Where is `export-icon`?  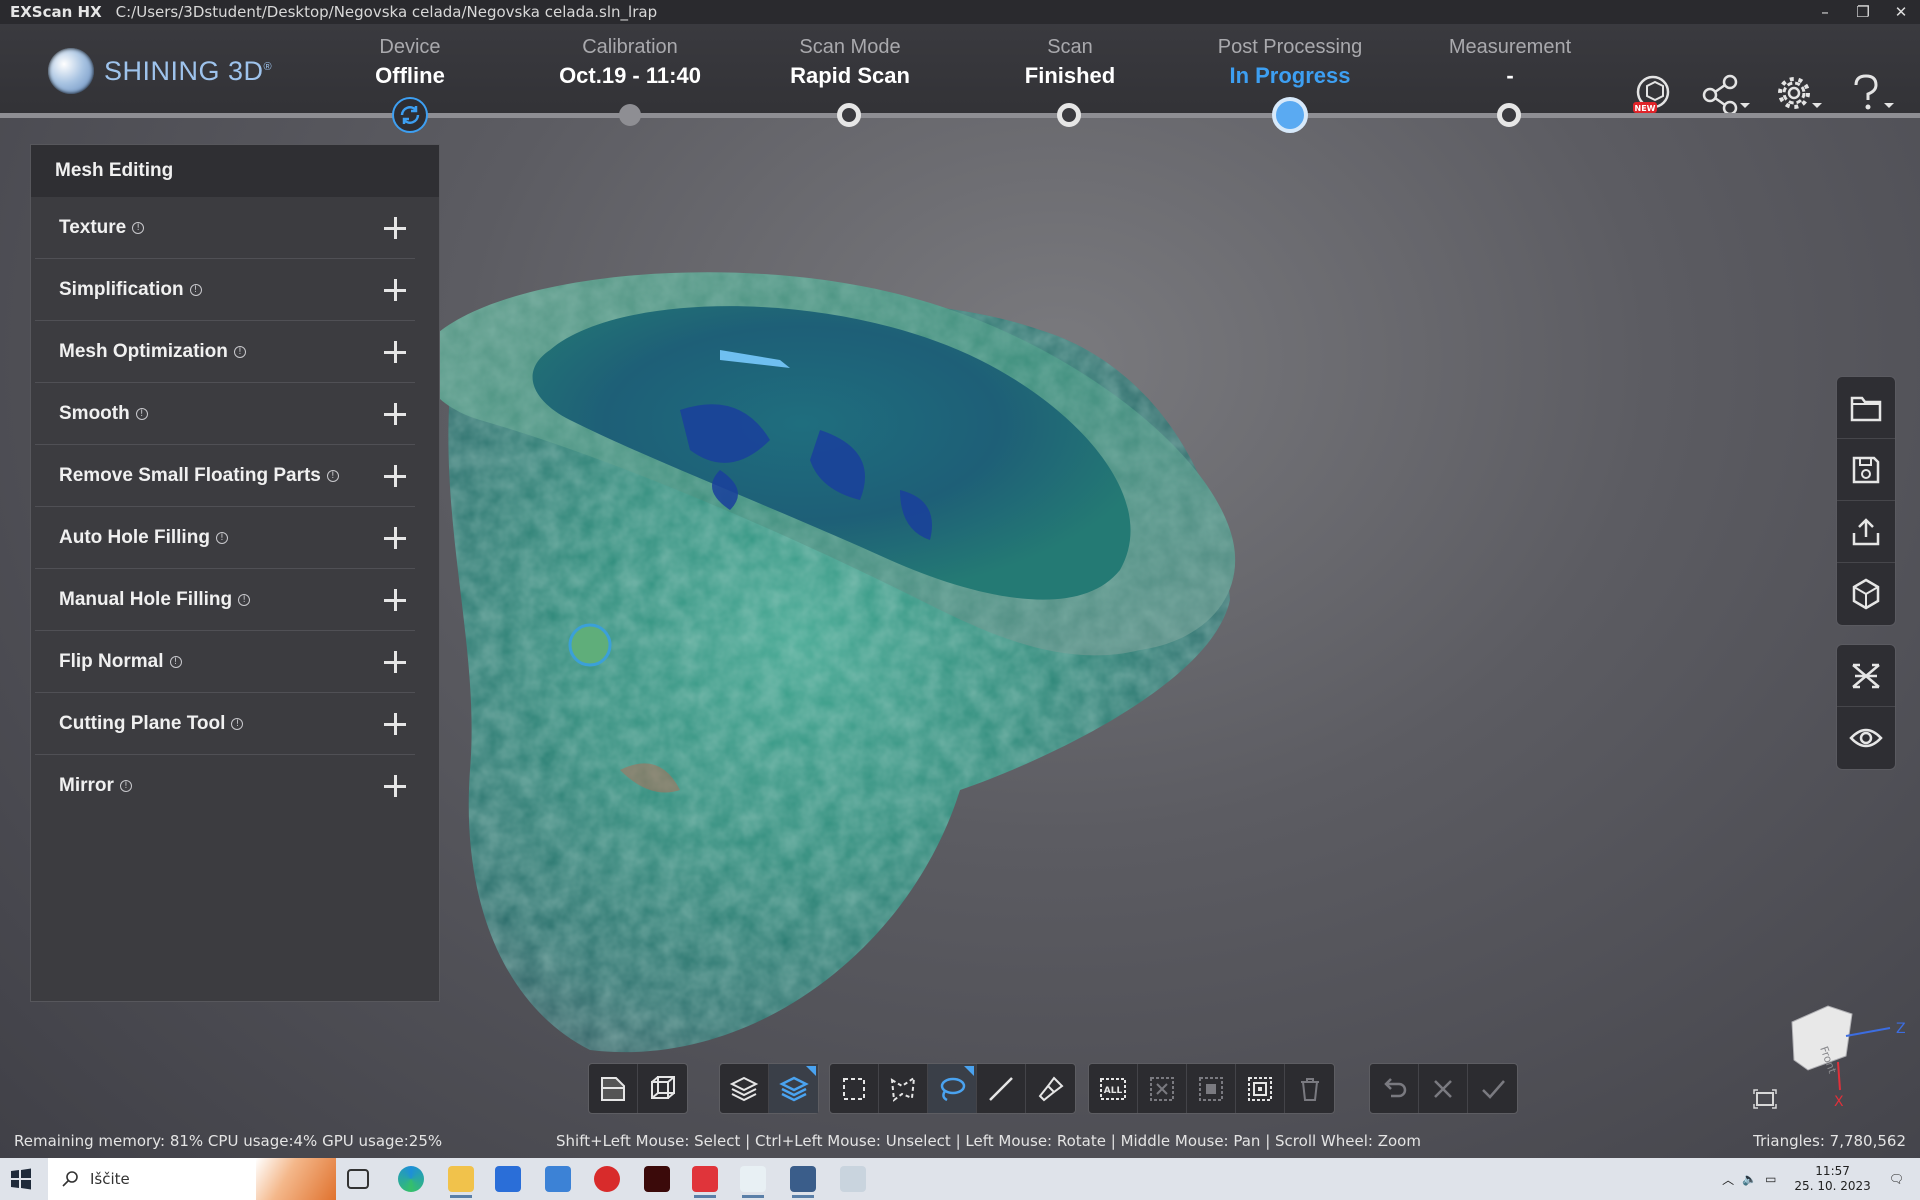 export-icon is located at coordinates (1866, 532).